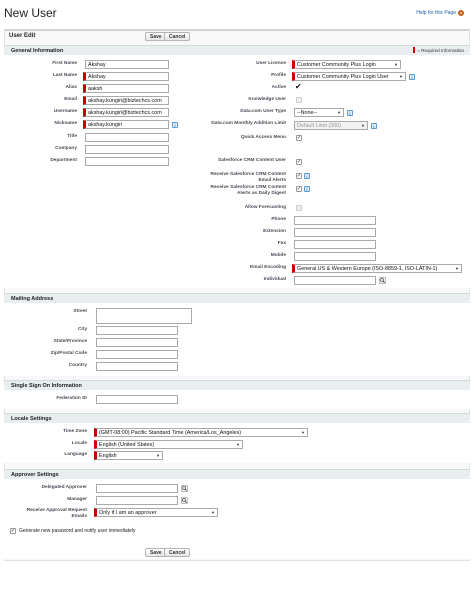 This screenshot has width=474, height=594. What do you see at coordinates (127, 149) in the screenshot?
I see `company-input` at bounding box center [127, 149].